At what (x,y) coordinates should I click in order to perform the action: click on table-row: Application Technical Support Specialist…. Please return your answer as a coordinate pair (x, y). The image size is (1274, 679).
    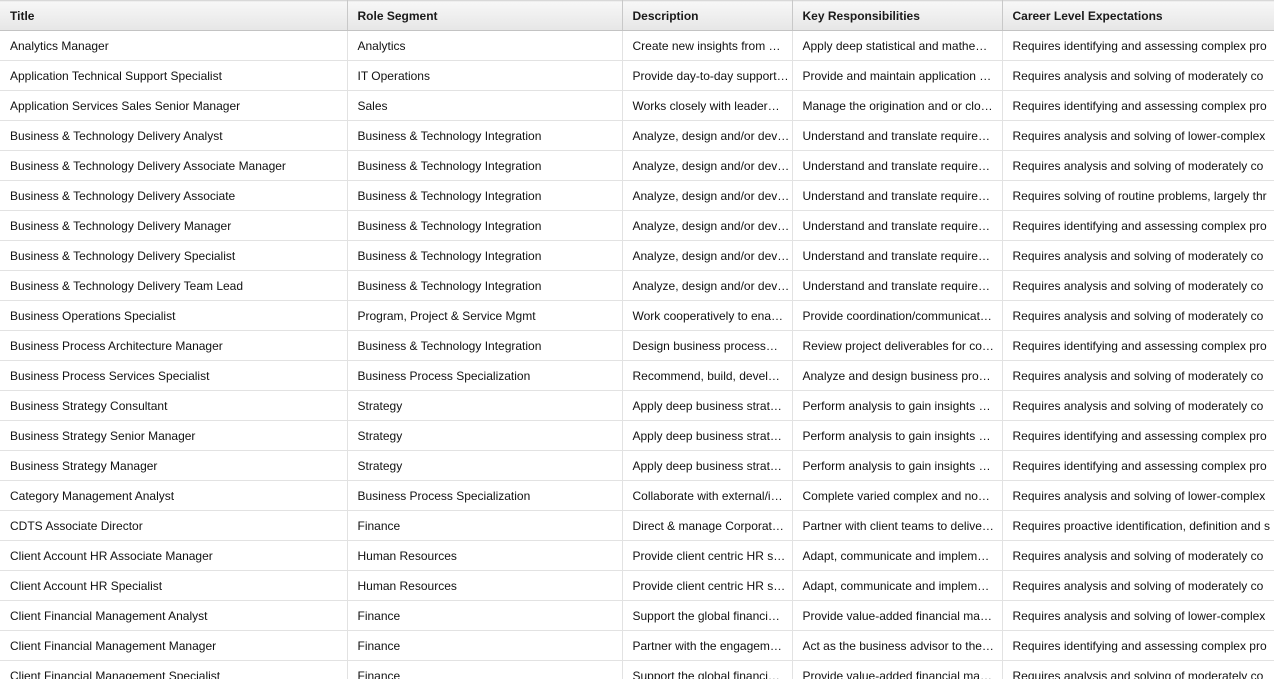
    Looking at the image, I should click on (637, 75).